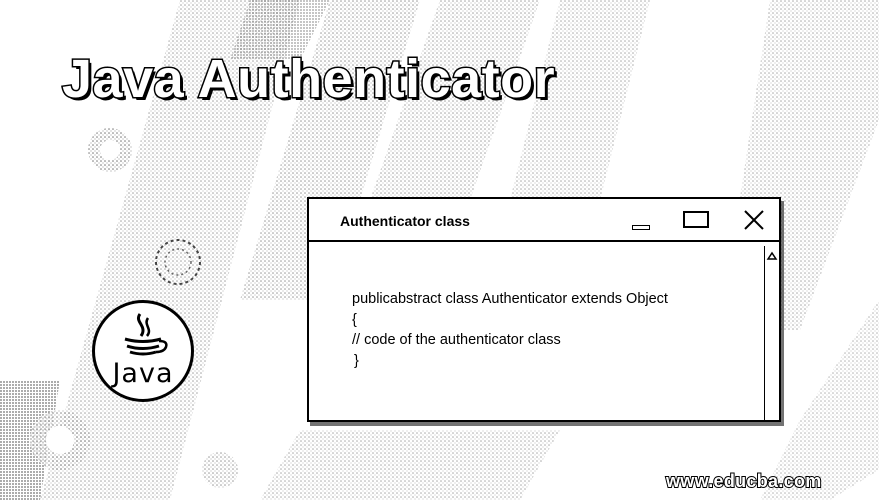 The width and height of the screenshot is (879, 500). What do you see at coordinates (356, 360) in the screenshot?
I see `code-line: }` at bounding box center [356, 360].